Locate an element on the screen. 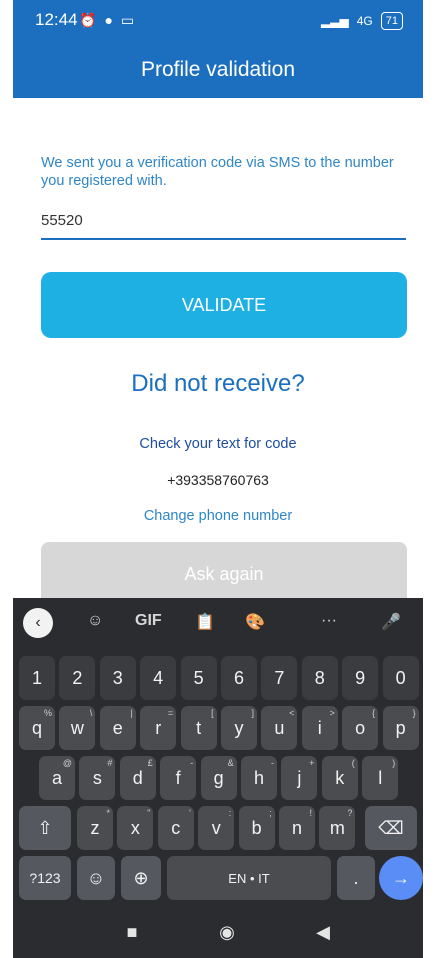 The height and width of the screenshot is (958, 436). symbols-key: ?123 is located at coordinates (45, 878).